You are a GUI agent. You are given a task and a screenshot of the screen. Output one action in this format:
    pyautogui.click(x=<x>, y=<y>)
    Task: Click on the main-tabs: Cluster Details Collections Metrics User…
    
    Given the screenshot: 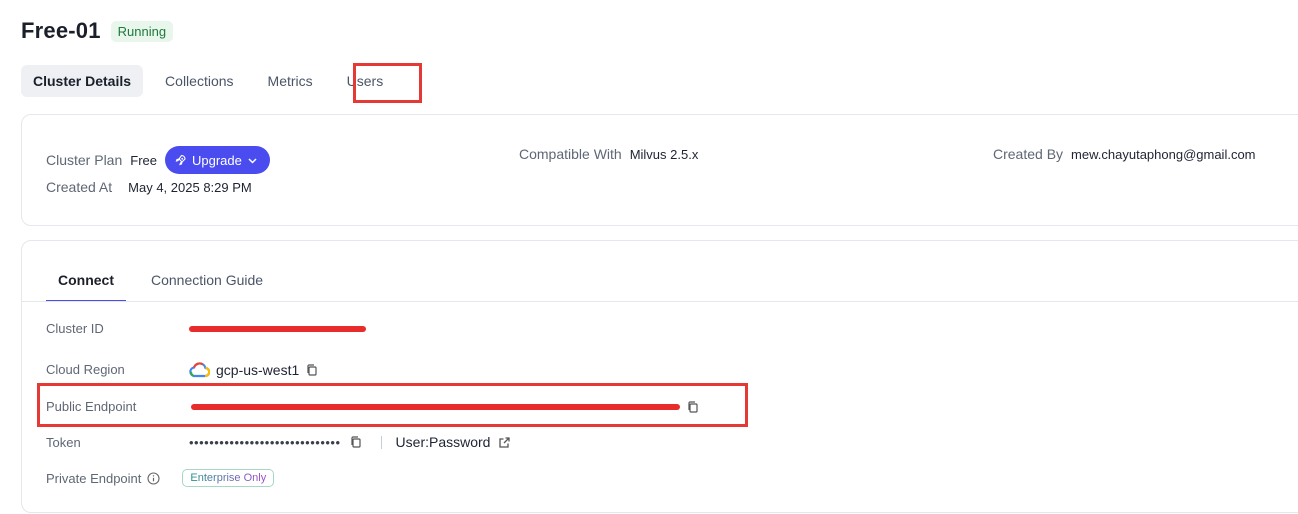 What is the action you would take?
    pyautogui.click(x=208, y=81)
    